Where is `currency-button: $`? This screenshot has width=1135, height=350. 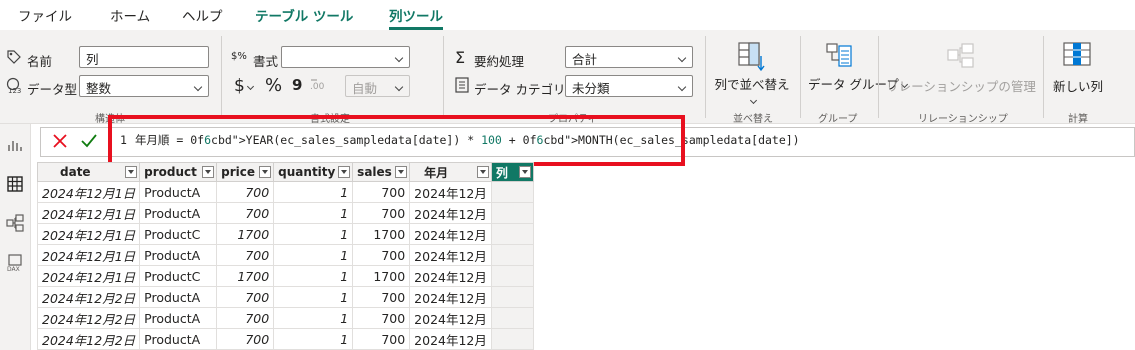
currency-button: $ is located at coordinates (244, 86).